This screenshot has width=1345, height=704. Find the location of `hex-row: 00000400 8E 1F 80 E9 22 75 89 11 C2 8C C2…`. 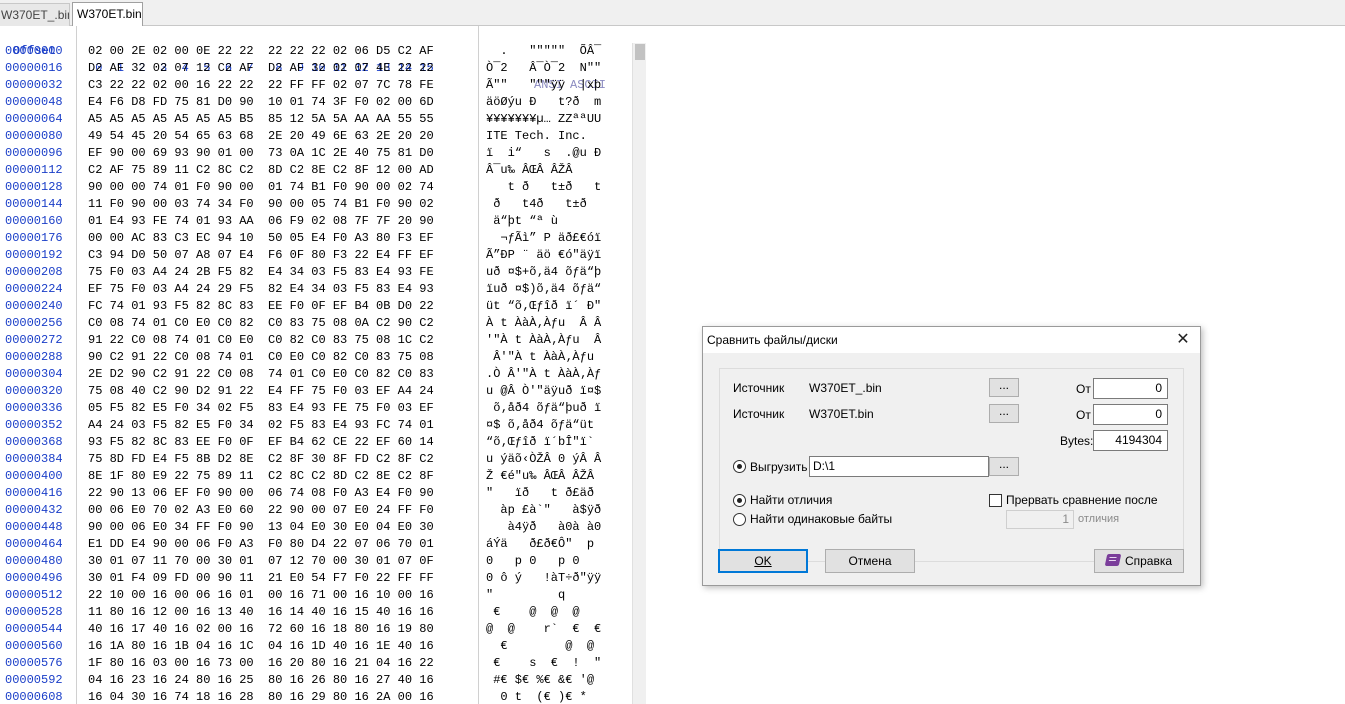

hex-row: 00000400 8E 1F 80 E9 22 75 89 11 C2 8C C2… is located at coordinates (316, 476).